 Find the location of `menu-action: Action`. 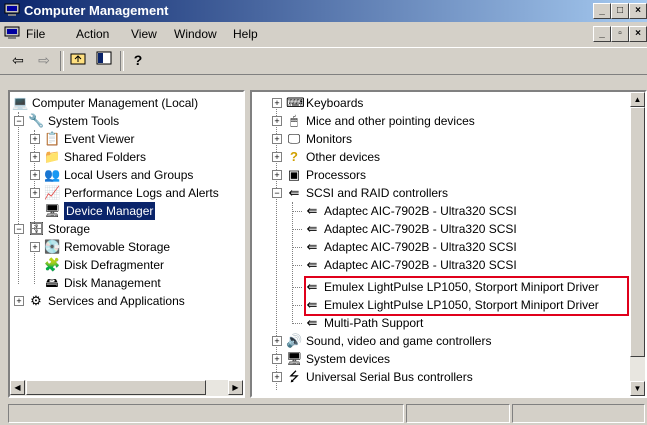

menu-action: Action is located at coordinates (92, 34).